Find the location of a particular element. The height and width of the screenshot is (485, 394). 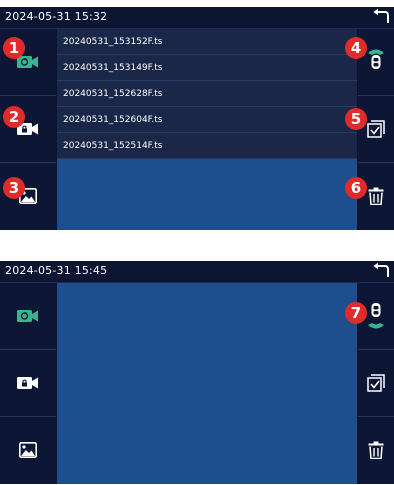

status-bar: 2024-05-31 15:45 is located at coordinates (197, 272).